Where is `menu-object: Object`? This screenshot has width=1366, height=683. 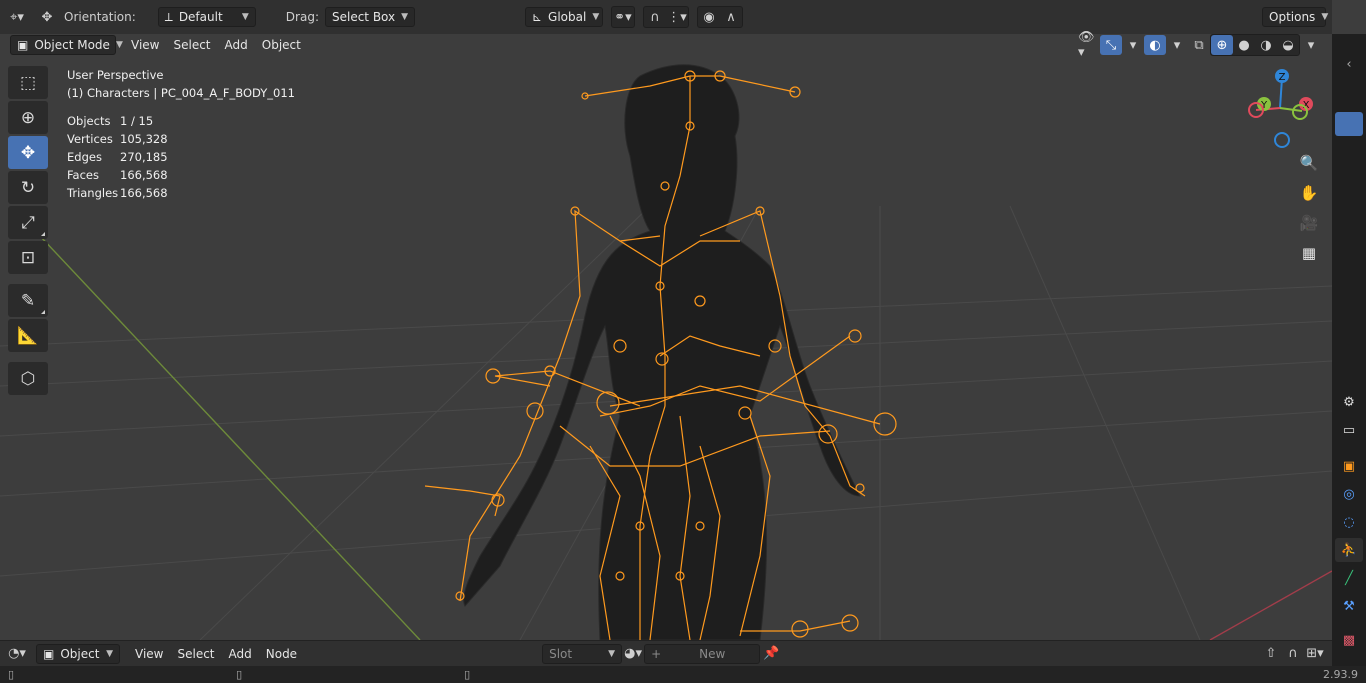 menu-object: Object is located at coordinates (281, 45).